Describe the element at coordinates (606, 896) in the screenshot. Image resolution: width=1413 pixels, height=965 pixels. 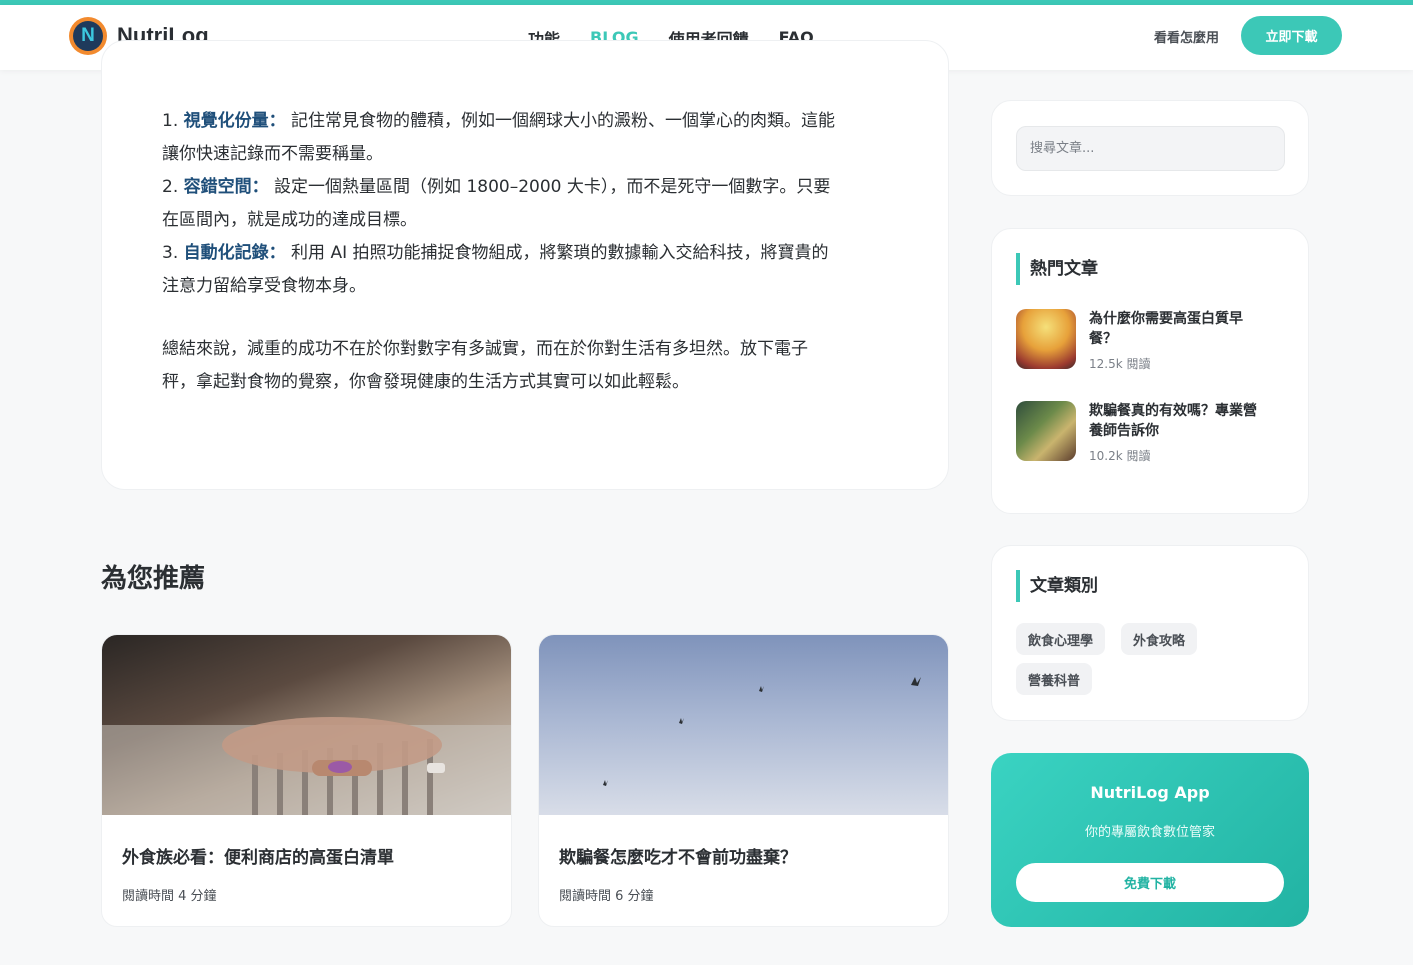
I see `recommend-card-meta: 閱讀時間 6 分鐘` at that location.